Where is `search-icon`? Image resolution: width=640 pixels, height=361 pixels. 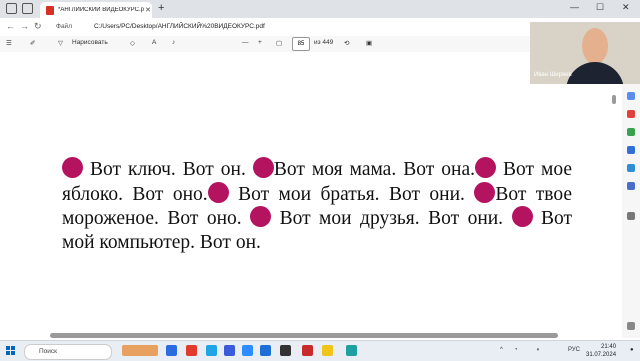
search-icon is located at coordinates (631, 96).